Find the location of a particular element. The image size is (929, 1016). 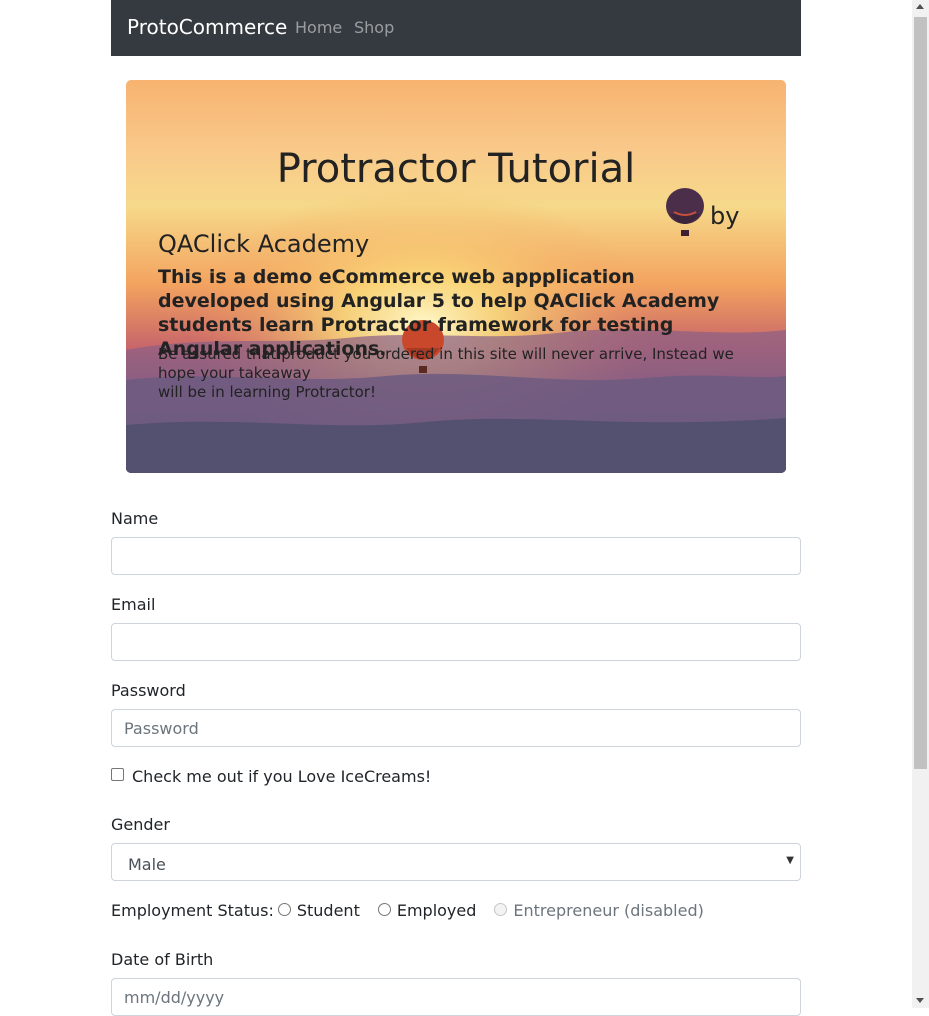

radio-student-label: Student is located at coordinates (328, 910).